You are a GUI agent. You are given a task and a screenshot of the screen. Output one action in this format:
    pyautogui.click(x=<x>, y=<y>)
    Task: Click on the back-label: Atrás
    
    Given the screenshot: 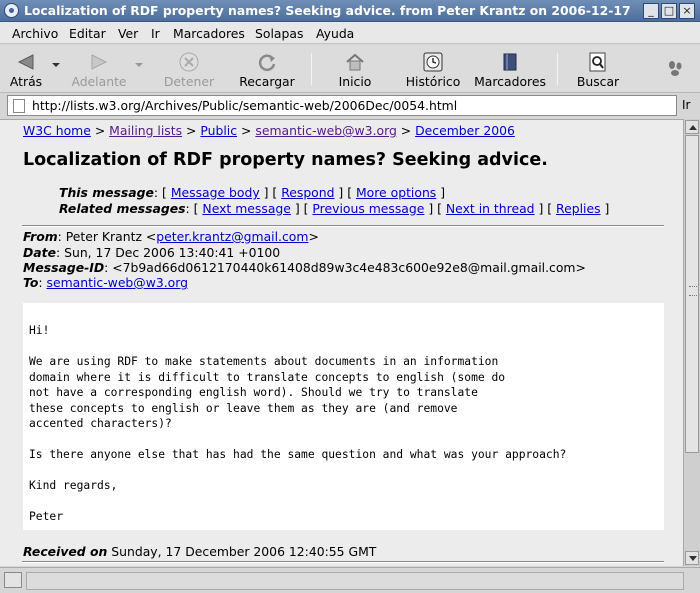 What is the action you would take?
    pyautogui.click(x=26, y=81)
    